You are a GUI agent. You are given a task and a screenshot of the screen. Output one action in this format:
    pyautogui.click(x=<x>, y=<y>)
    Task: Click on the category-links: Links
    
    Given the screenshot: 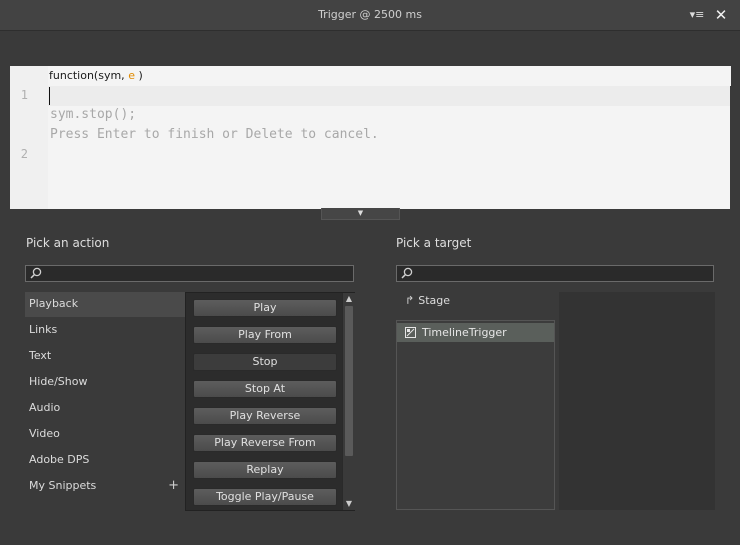 What is the action you would take?
    pyautogui.click(x=105, y=331)
    